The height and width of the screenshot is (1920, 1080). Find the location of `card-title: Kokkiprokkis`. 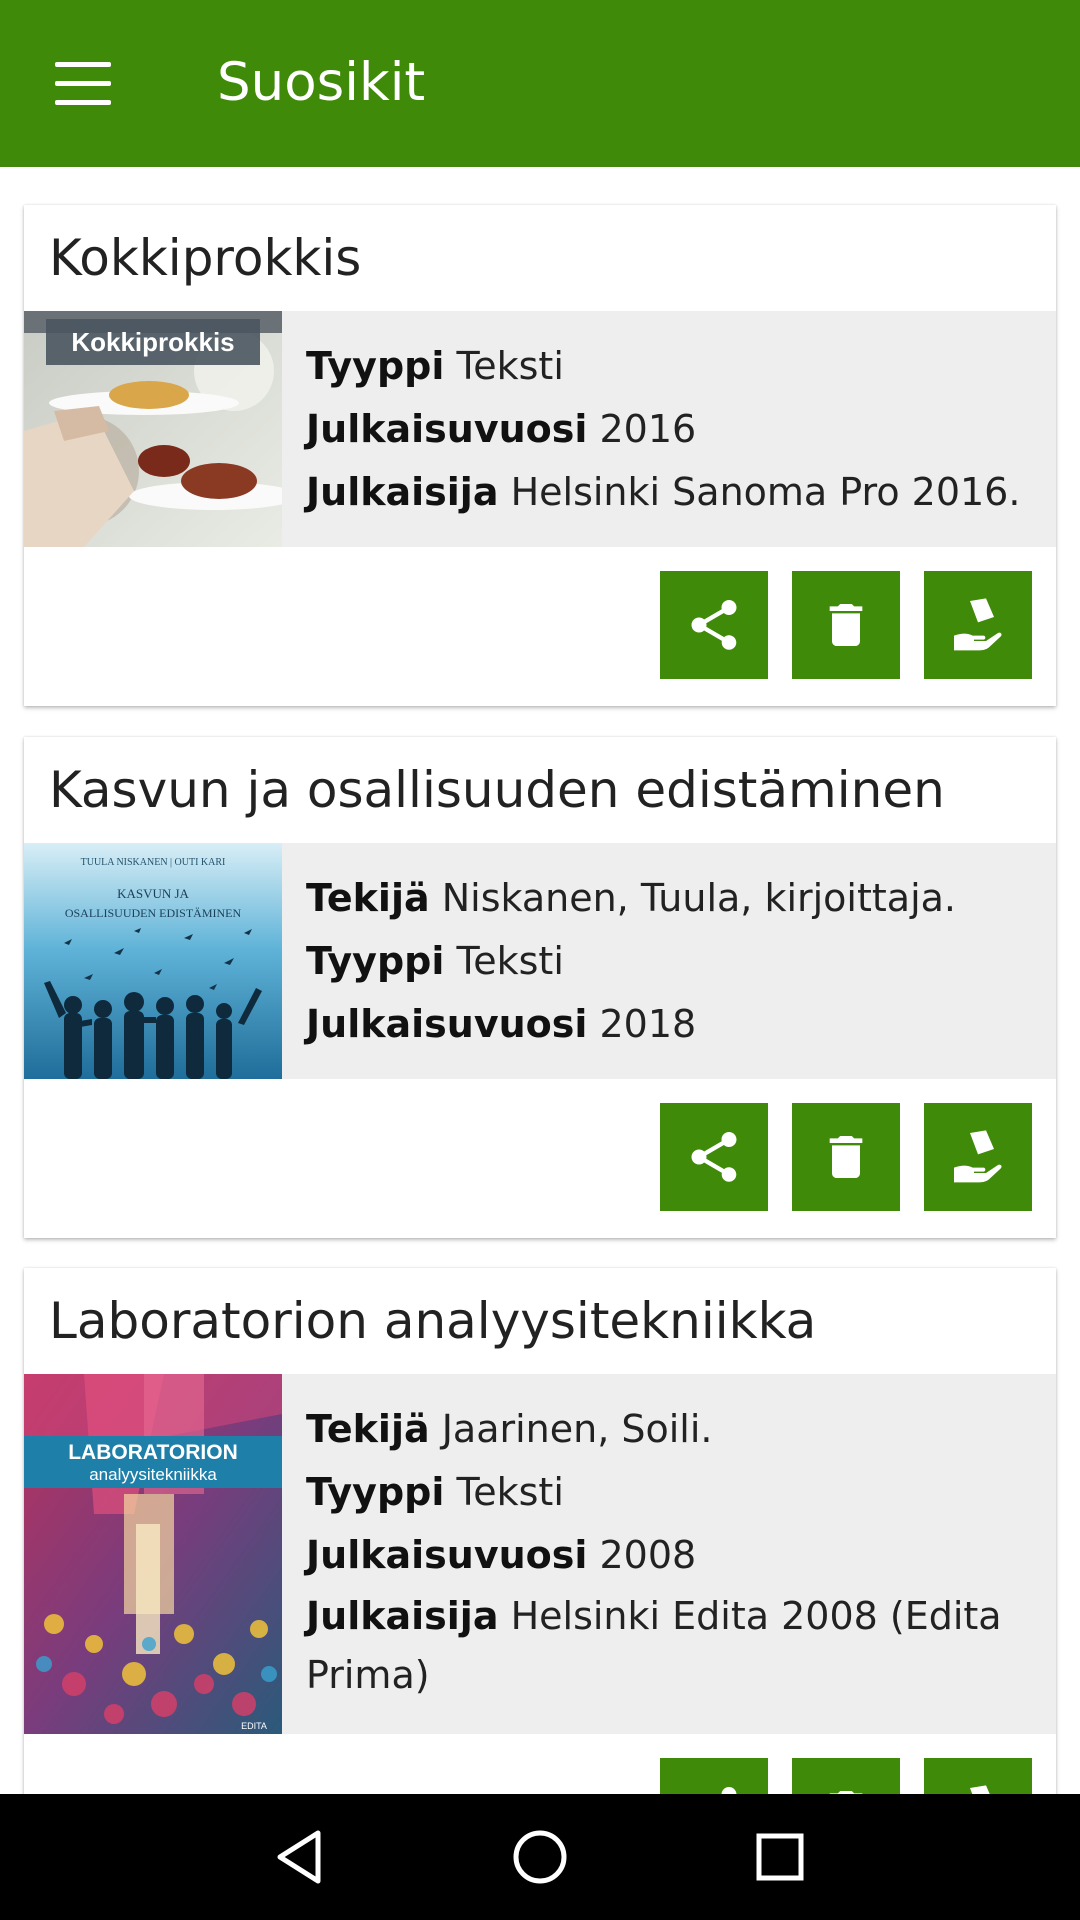

card-title: Kokkiprokkis is located at coordinates (205, 258).